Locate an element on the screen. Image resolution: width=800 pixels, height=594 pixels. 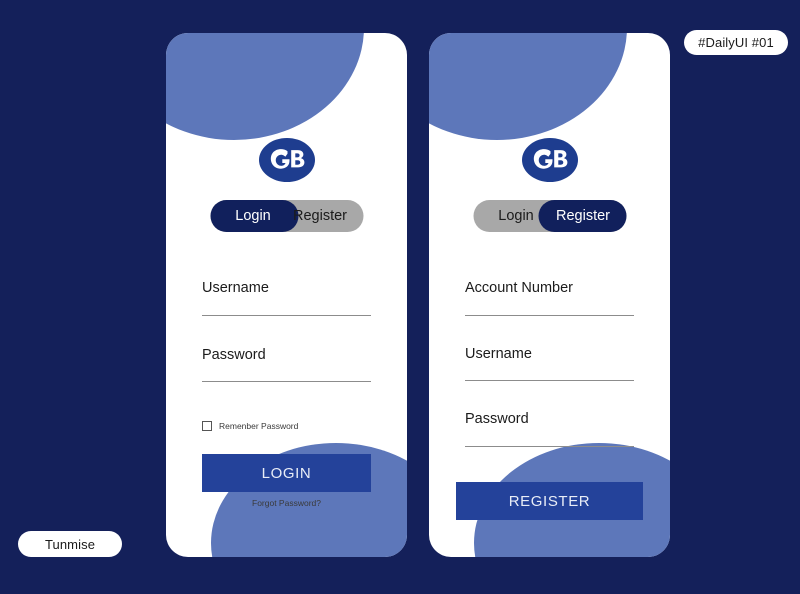
remember-password-row: Remenber Password is located at coordinates (250, 426).